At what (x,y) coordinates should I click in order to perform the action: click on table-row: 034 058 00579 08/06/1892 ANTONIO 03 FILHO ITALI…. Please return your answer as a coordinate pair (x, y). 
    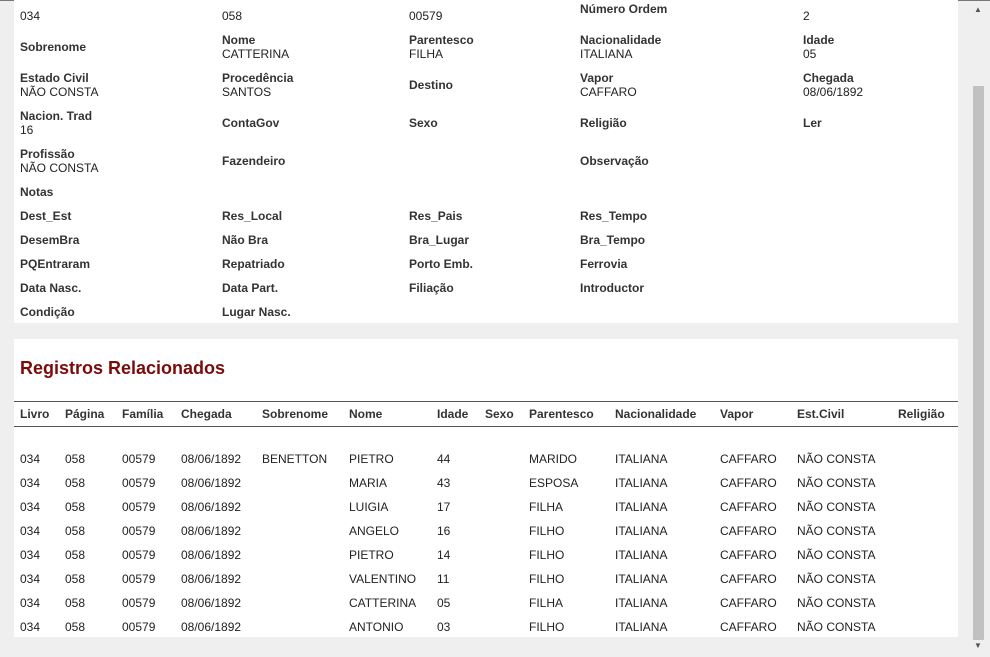
    Looking at the image, I should click on (486, 627).